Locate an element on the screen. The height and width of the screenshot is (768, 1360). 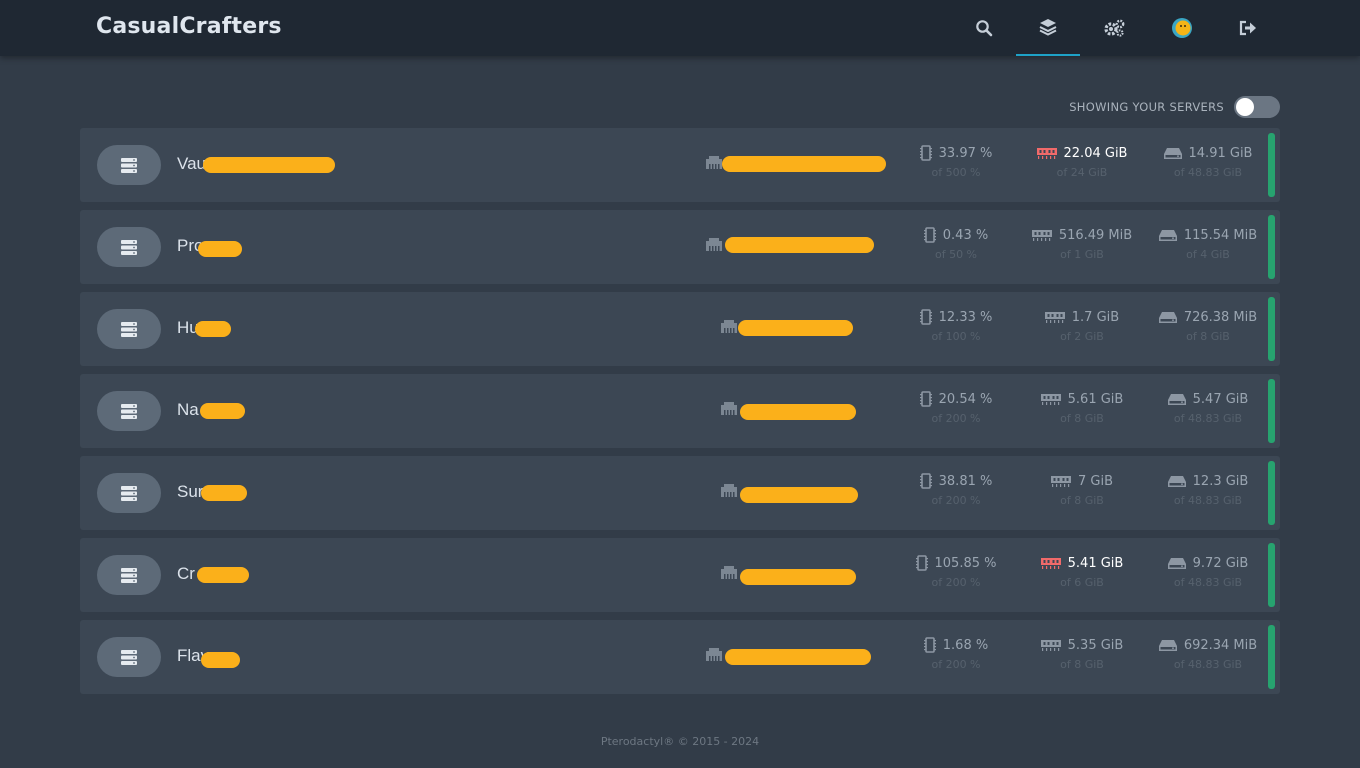
server-filter: SHOWING YOUR SERVERS is located at coordinates (1174, 107).